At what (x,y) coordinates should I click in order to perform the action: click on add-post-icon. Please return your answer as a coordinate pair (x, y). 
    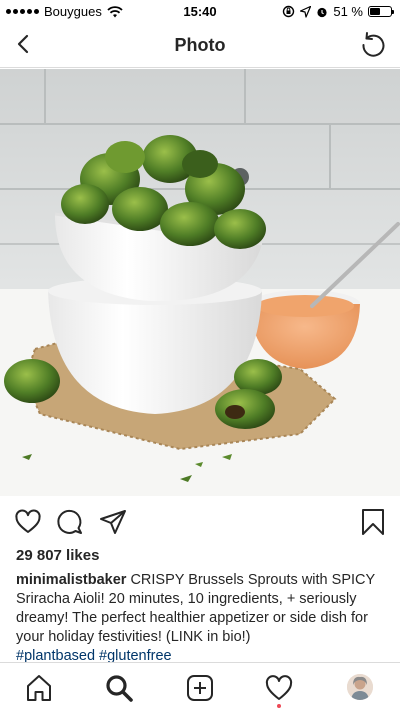
    Looking at the image, I should click on (200, 688).